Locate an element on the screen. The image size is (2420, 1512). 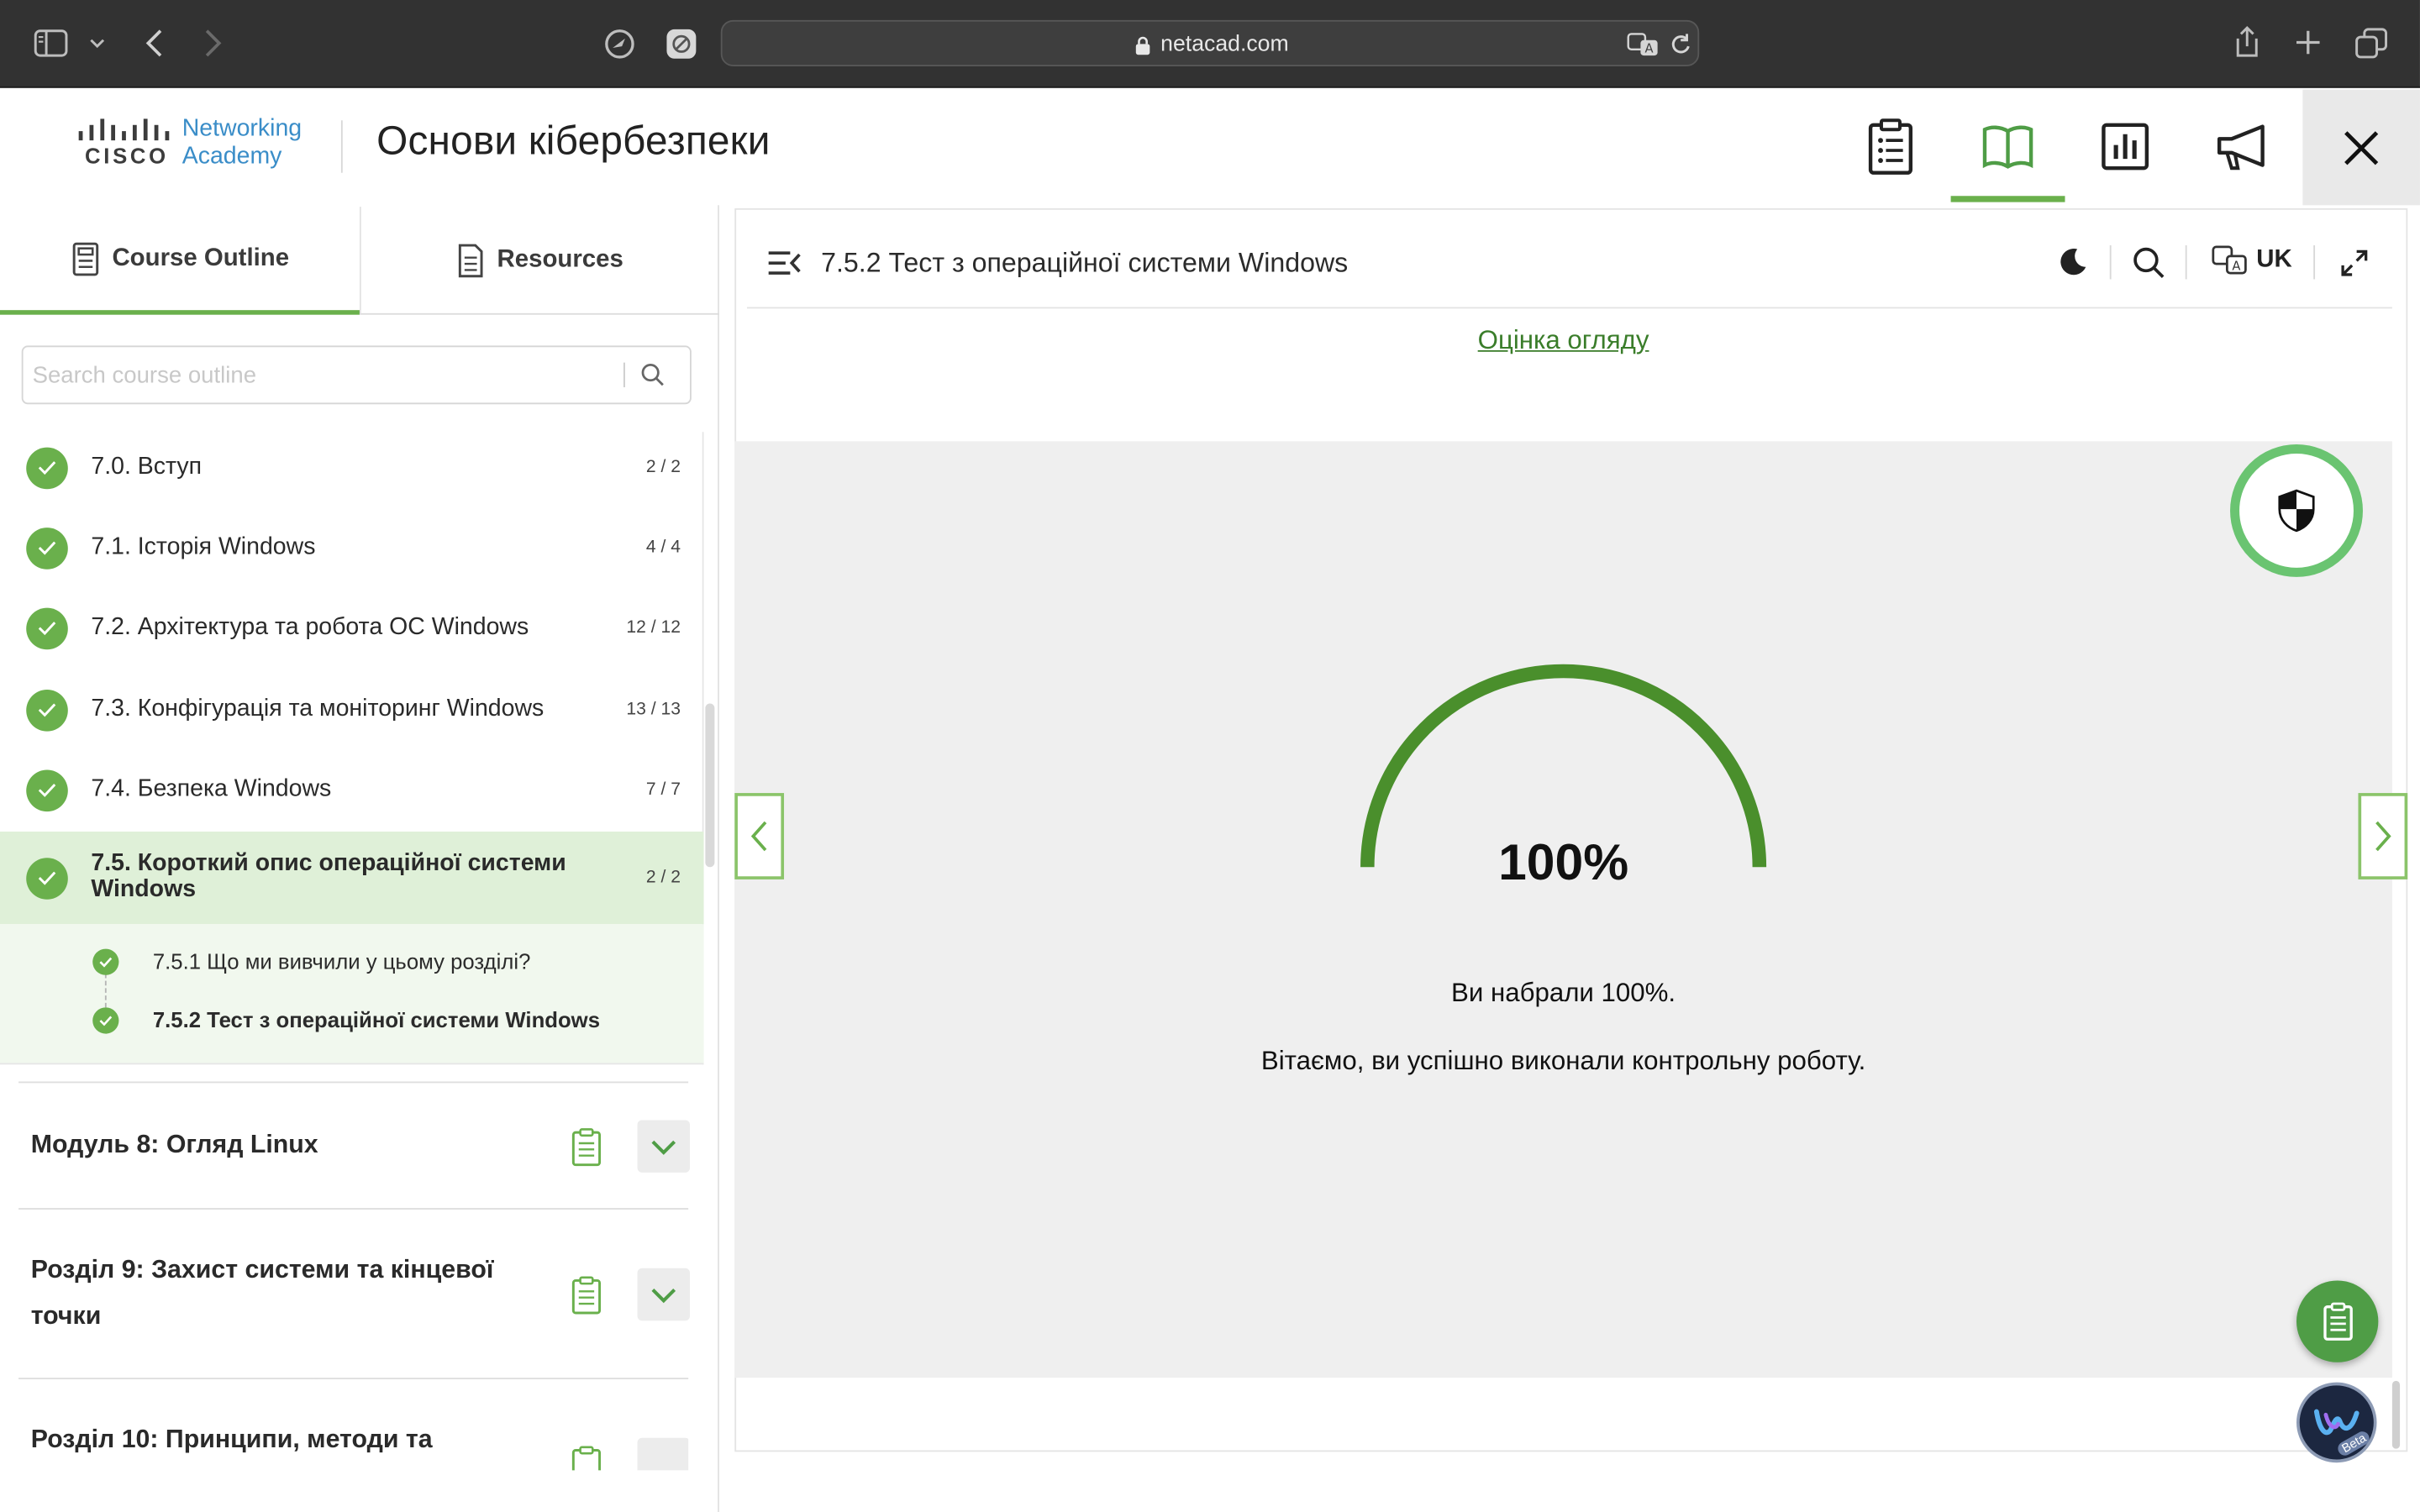
svg-text: A is located at coordinates (1649, 48).